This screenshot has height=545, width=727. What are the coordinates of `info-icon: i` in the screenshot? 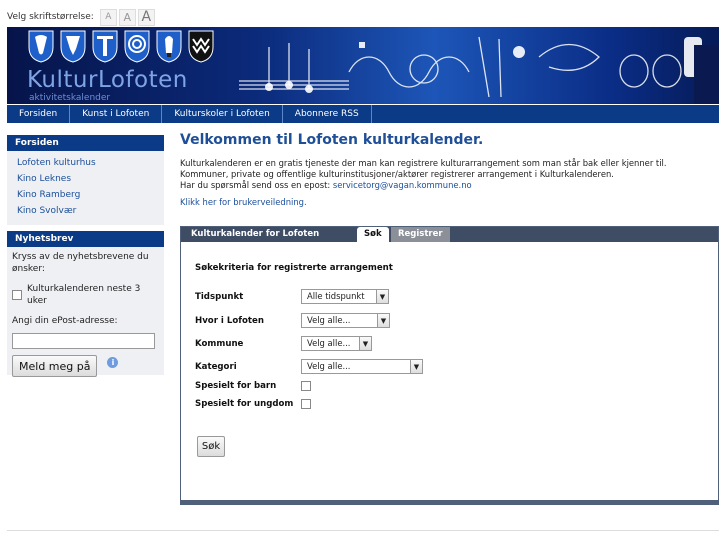 It's located at (113, 362).